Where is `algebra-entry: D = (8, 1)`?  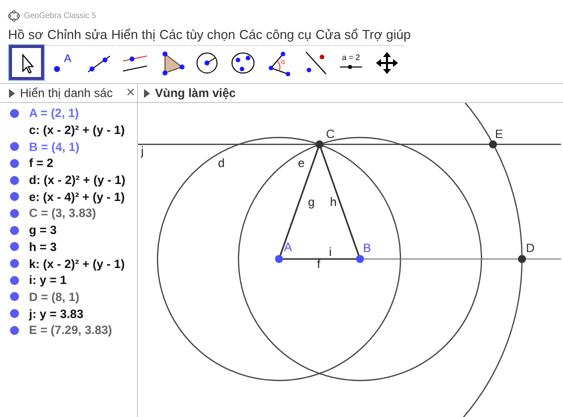 algebra-entry: D = (8, 1) is located at coordinates (54, 297).